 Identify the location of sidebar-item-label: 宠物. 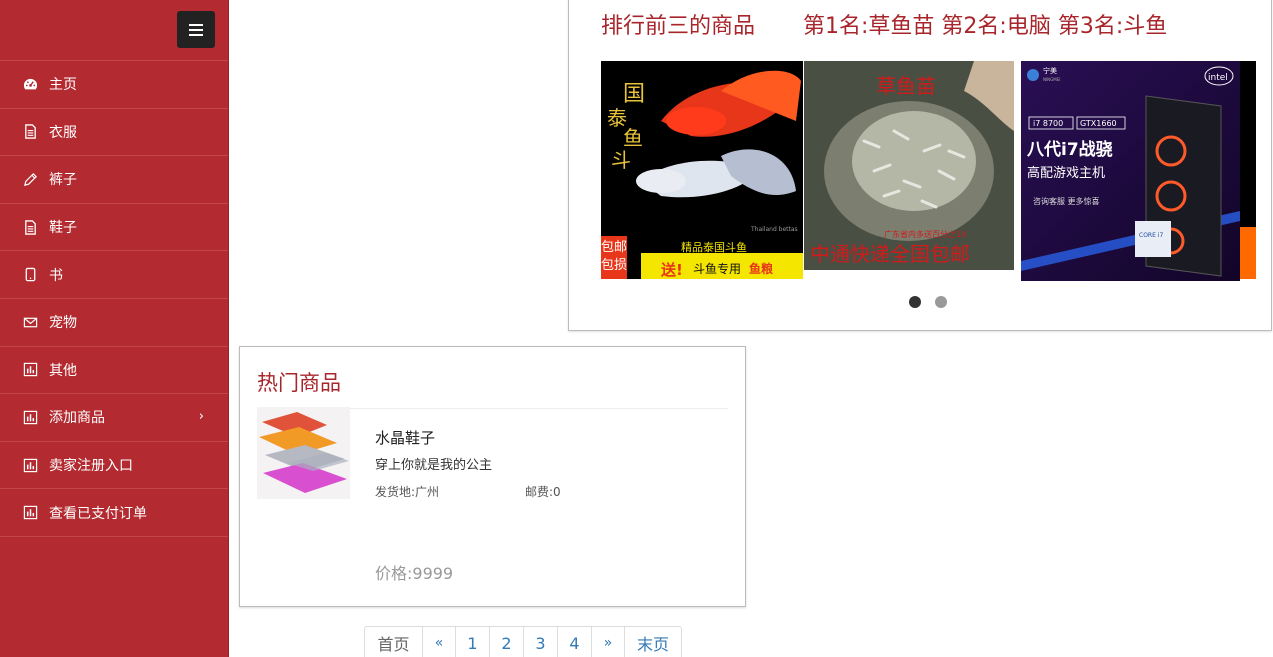
(63, 323).